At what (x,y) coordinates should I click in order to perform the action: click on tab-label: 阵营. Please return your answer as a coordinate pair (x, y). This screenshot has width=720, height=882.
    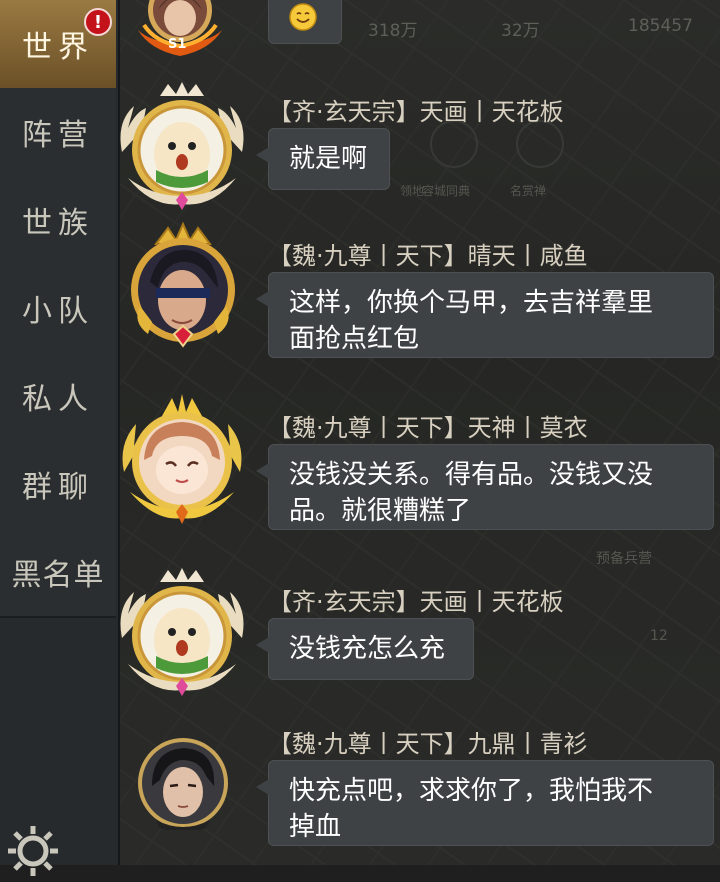
    Looking at the image, I should click on (58, 135).